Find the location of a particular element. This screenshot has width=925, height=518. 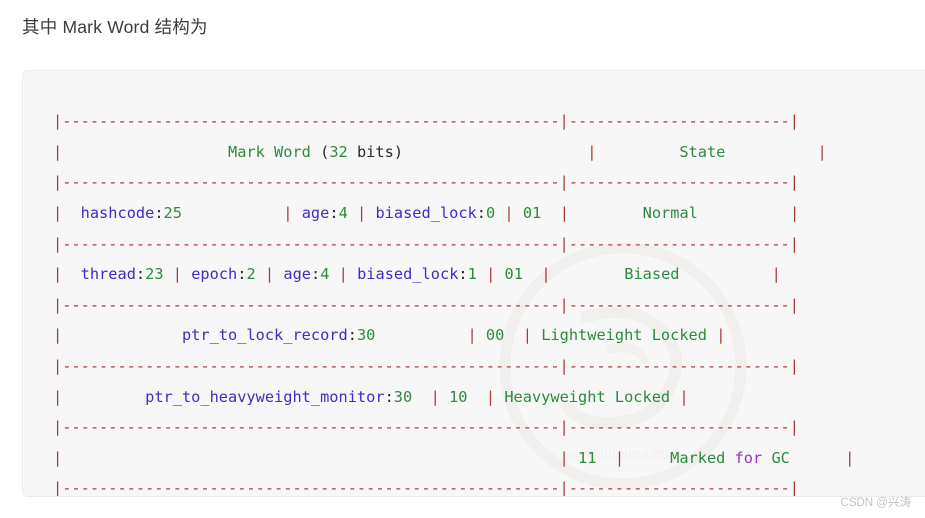

field-name-age-biased: age is located at coordinates (297, 274).